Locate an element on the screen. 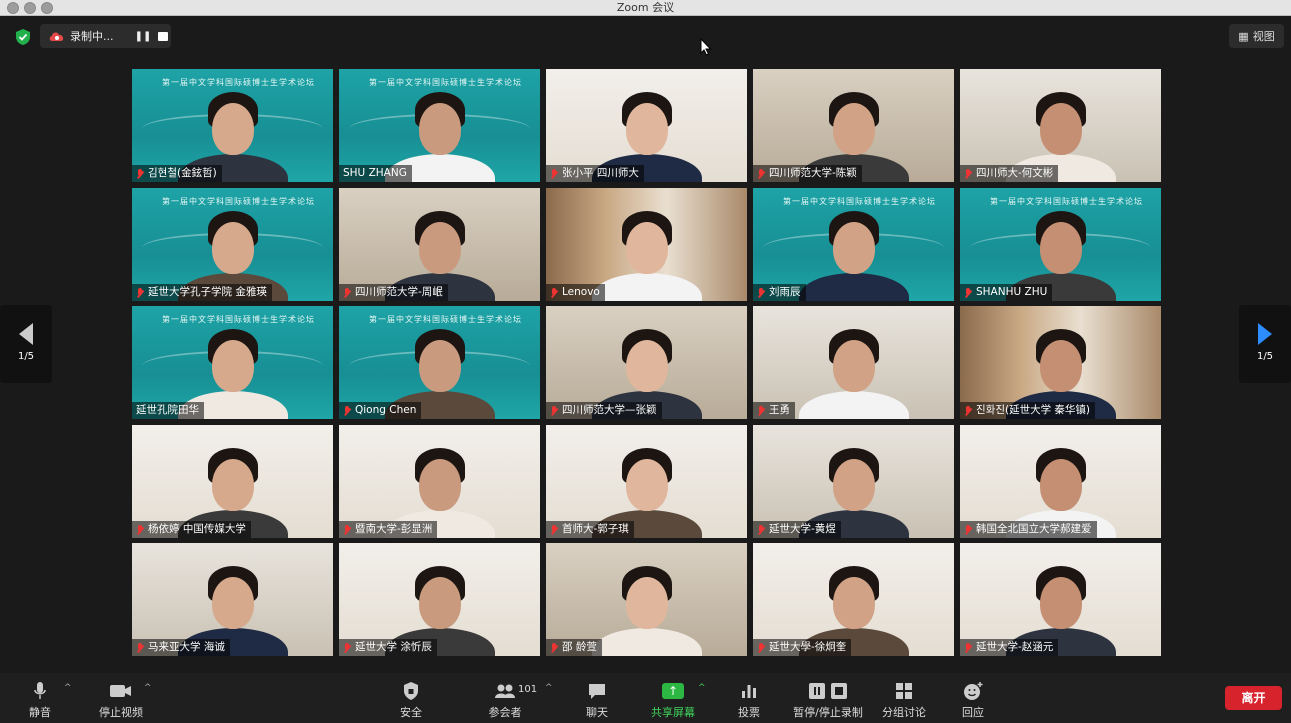 Image resolution: width=1291 pixels, height=723 pixels. participant-tile: 四川师范大学—张颖 is located at coordinates (646, 362).